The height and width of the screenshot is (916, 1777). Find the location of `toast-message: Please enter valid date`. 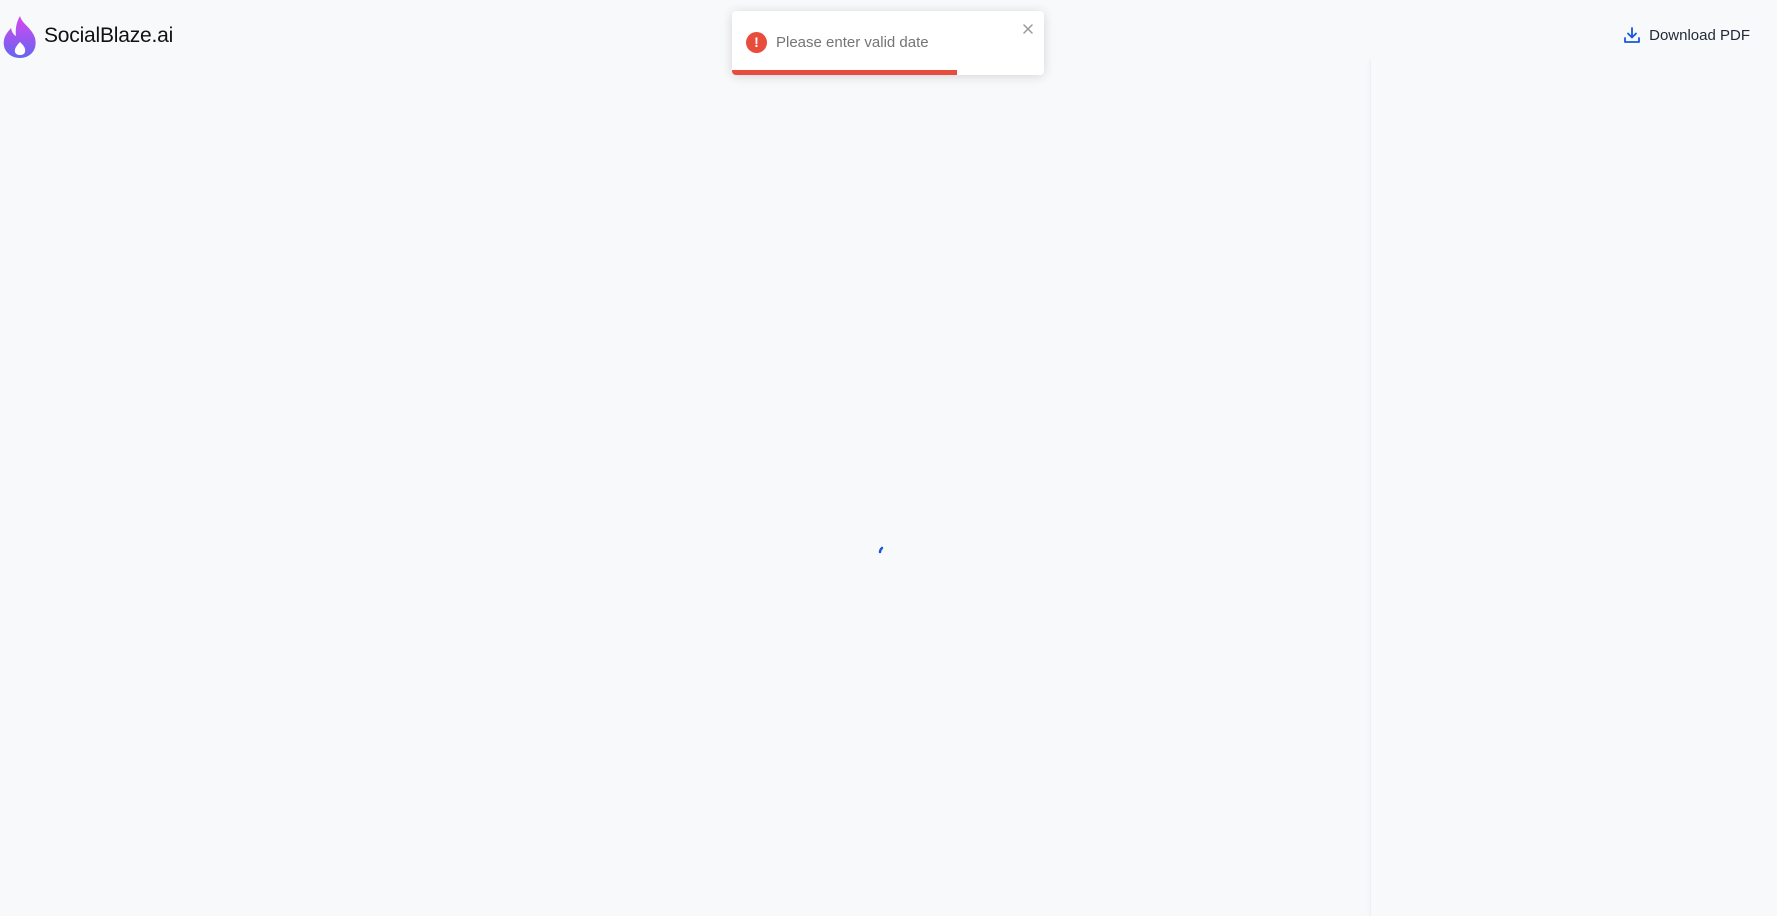

toast-message: Please enter valid date is located at coordinates (852, 42).